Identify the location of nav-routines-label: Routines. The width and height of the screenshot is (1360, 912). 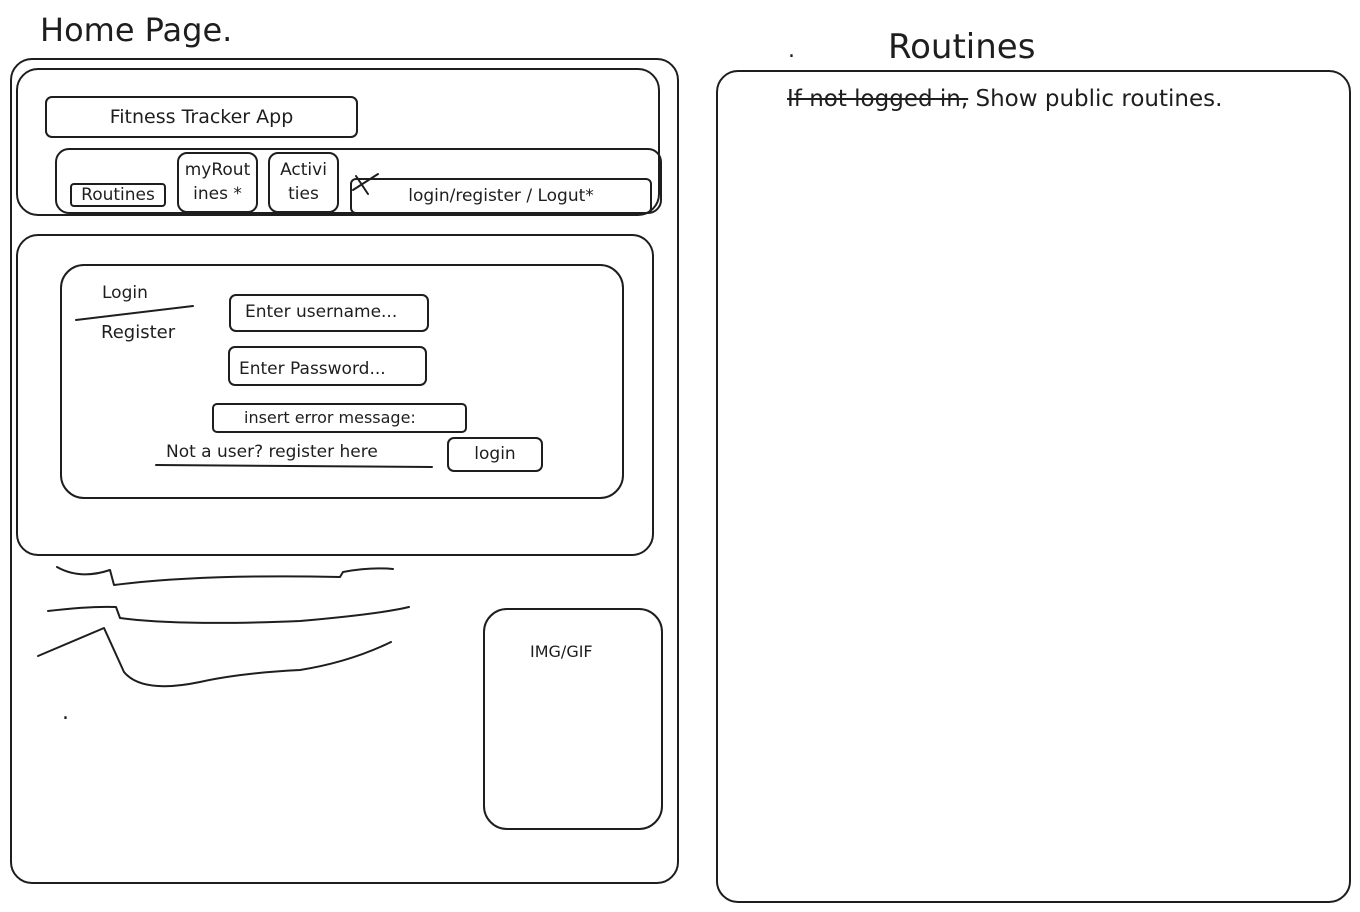
(118, 194).